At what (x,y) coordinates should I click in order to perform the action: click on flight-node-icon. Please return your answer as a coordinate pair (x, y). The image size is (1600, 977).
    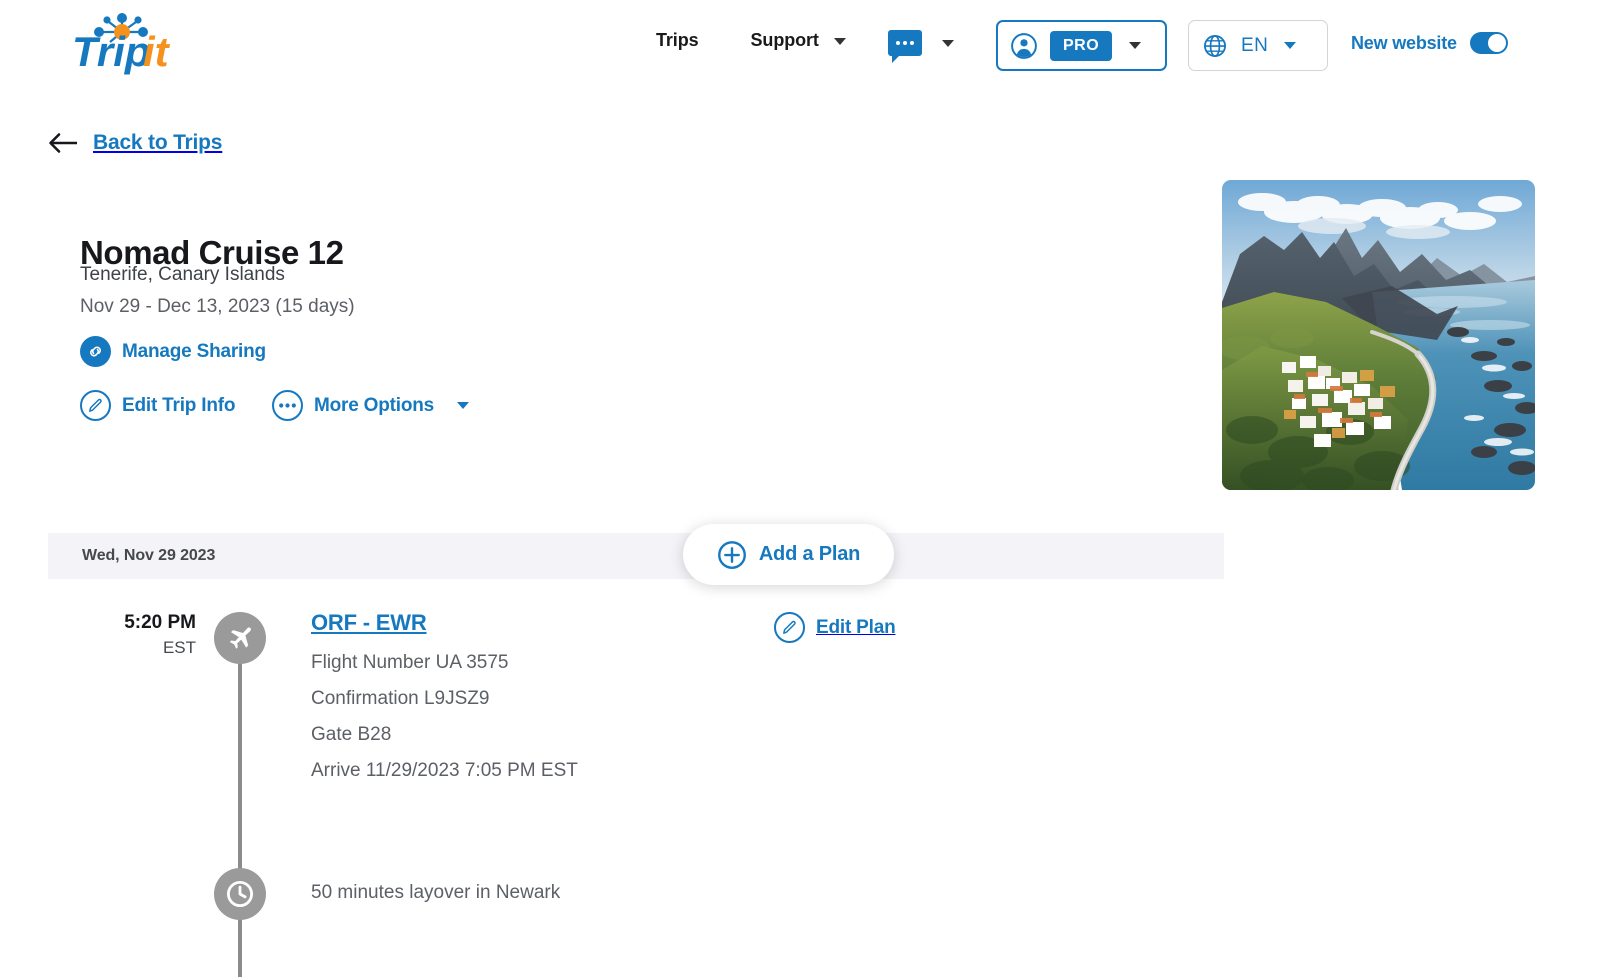
    Looking at the image, I should click on (240, 638).